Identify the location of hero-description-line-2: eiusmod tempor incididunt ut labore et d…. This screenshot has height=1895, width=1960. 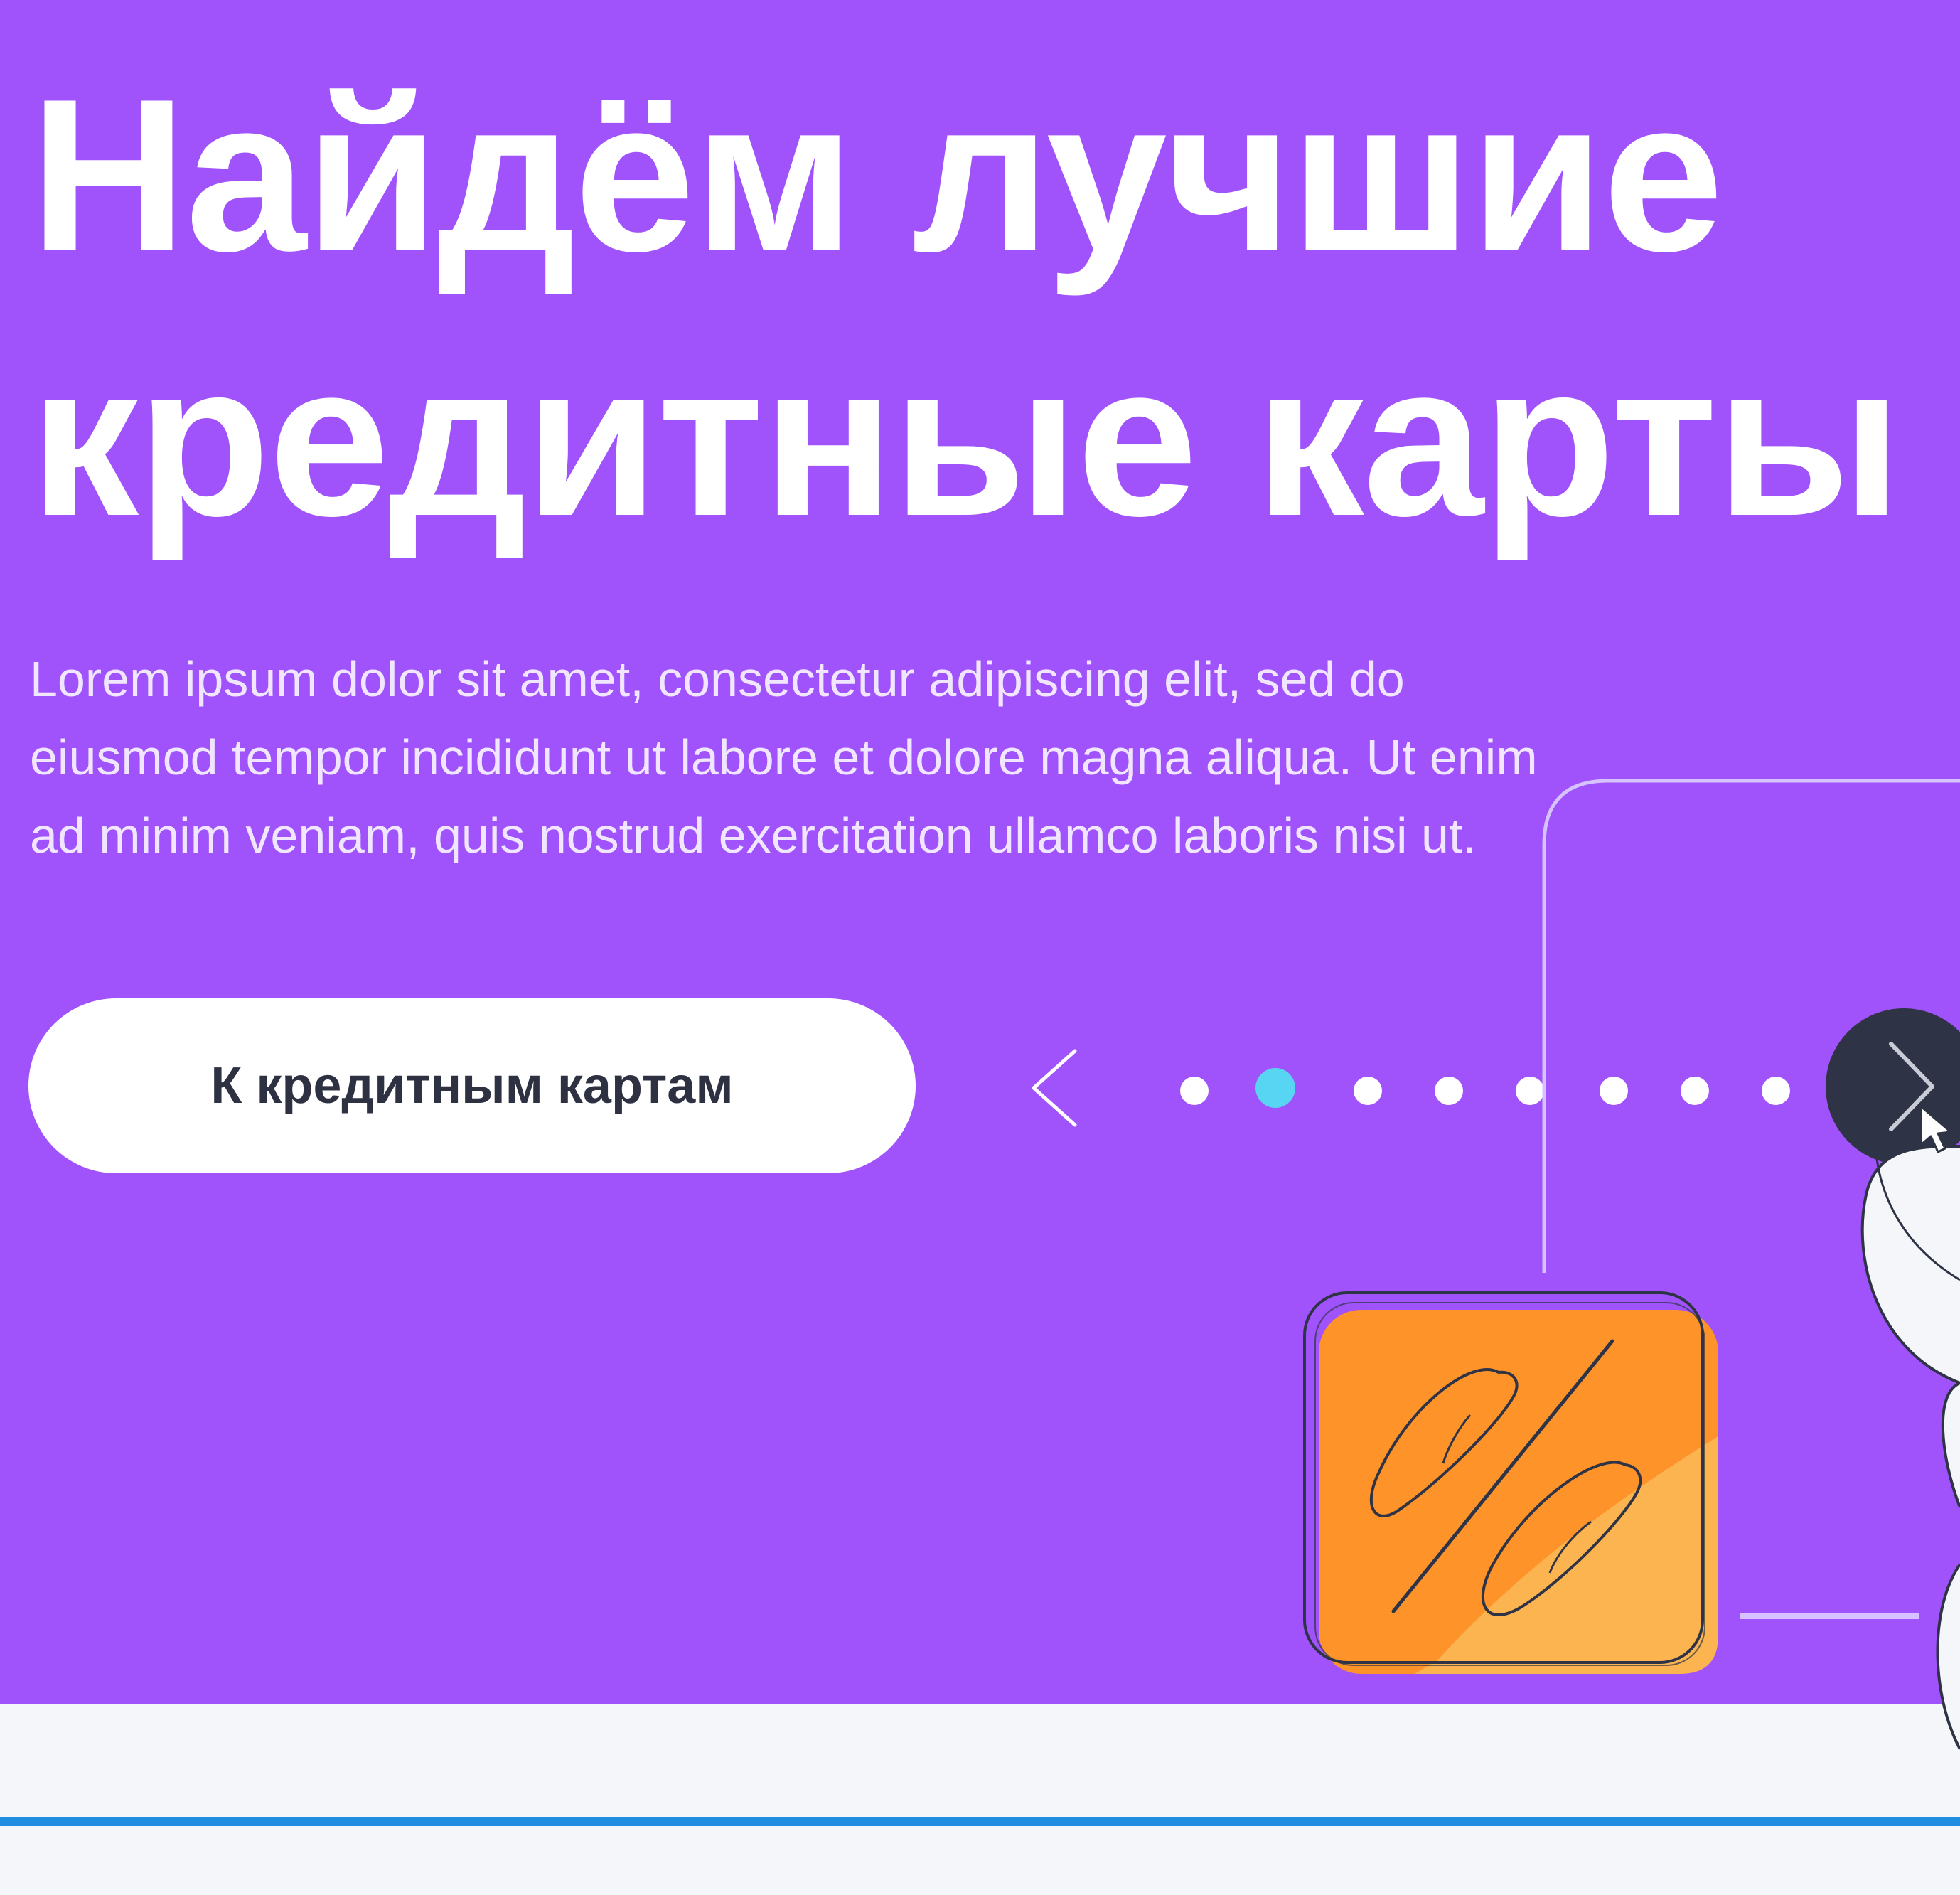
(784, 757).